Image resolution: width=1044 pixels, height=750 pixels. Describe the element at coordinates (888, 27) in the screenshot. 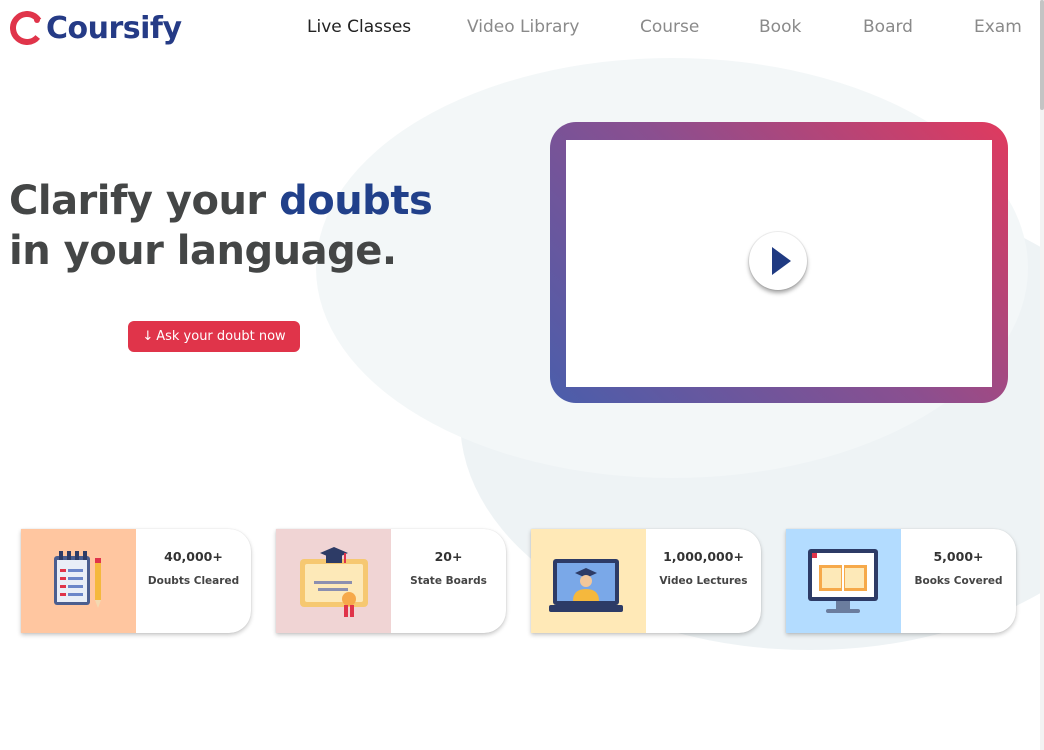

I see `nav-board: Board` at that location.